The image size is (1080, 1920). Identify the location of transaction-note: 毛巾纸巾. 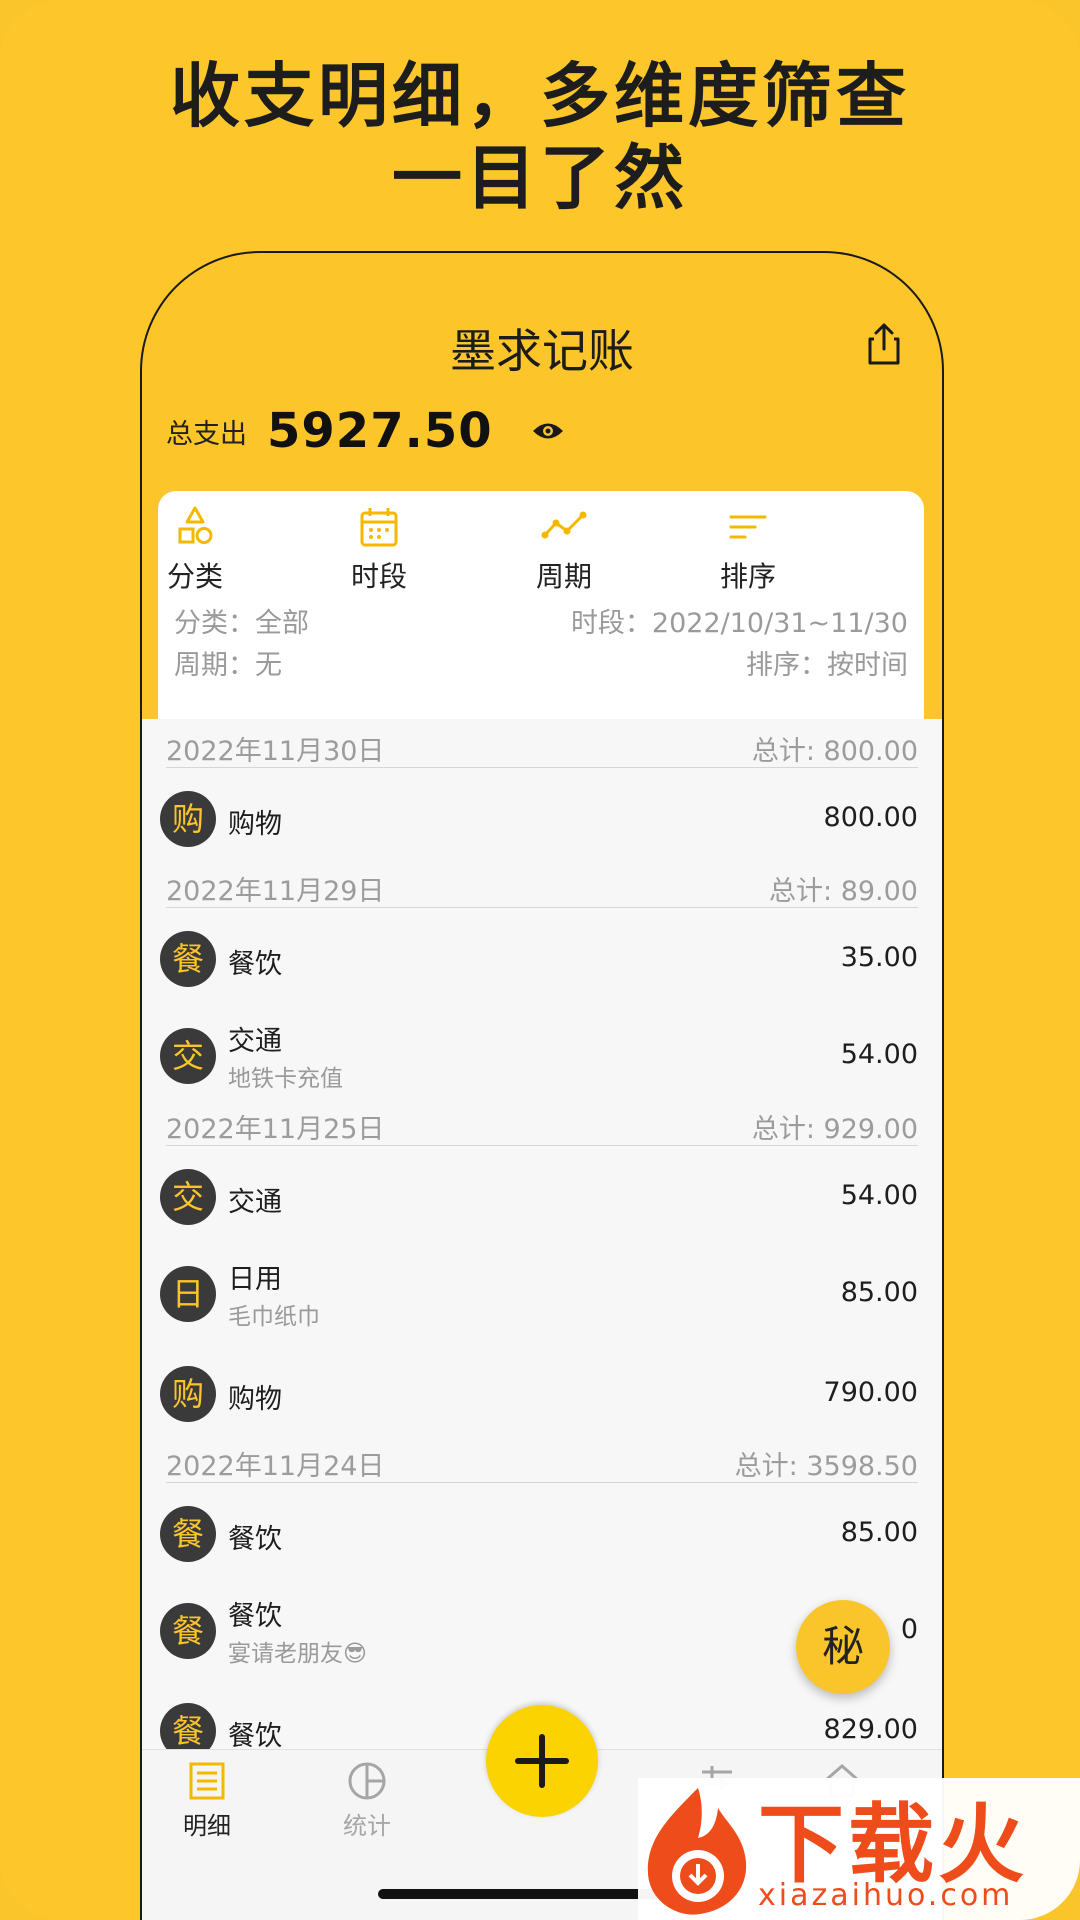
(274, 1317).